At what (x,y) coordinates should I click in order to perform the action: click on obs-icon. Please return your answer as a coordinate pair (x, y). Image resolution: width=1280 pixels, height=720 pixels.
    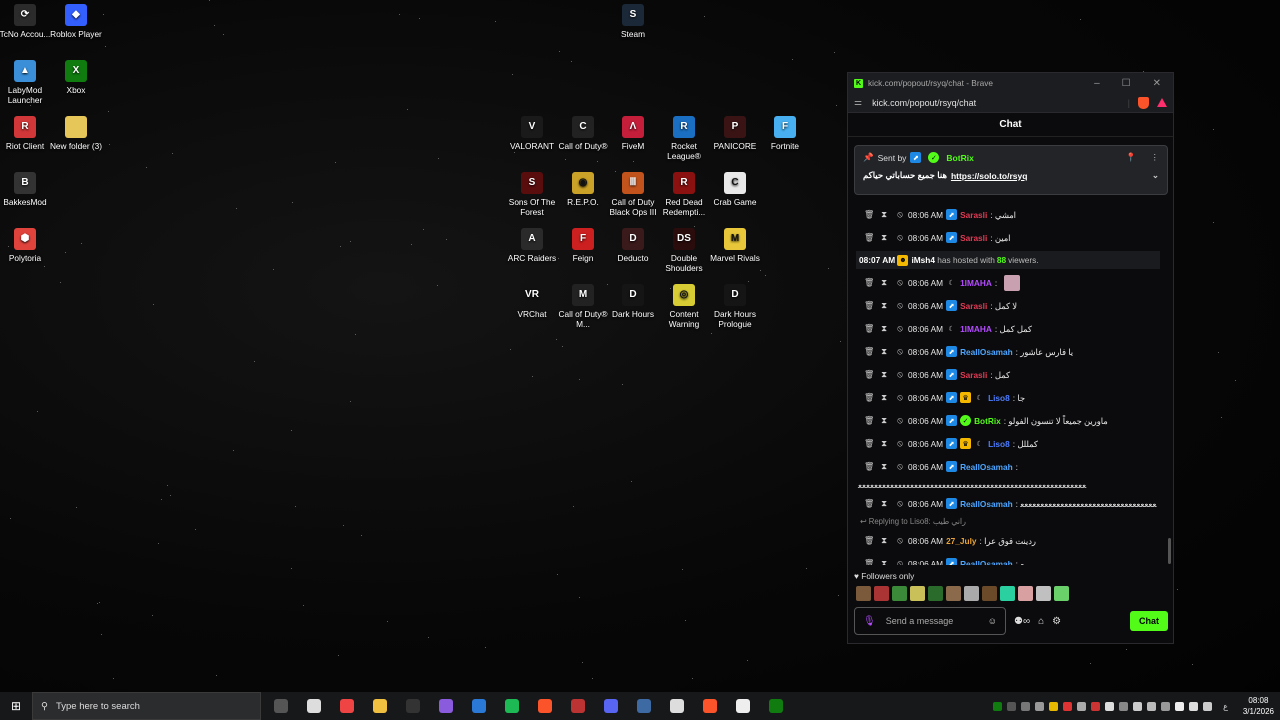
    Looking at the image, I should click on (413, 706).